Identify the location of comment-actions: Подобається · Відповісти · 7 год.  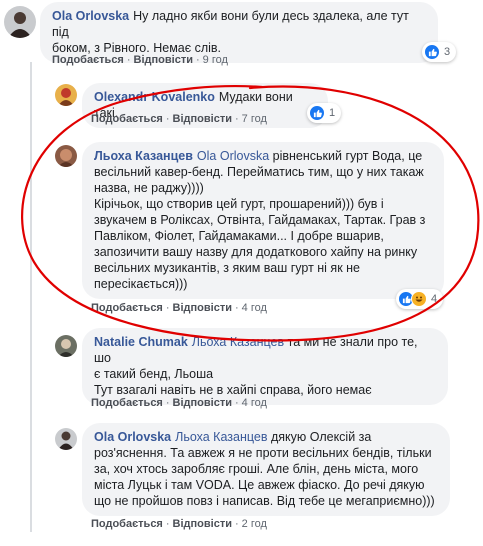
(179, 119).